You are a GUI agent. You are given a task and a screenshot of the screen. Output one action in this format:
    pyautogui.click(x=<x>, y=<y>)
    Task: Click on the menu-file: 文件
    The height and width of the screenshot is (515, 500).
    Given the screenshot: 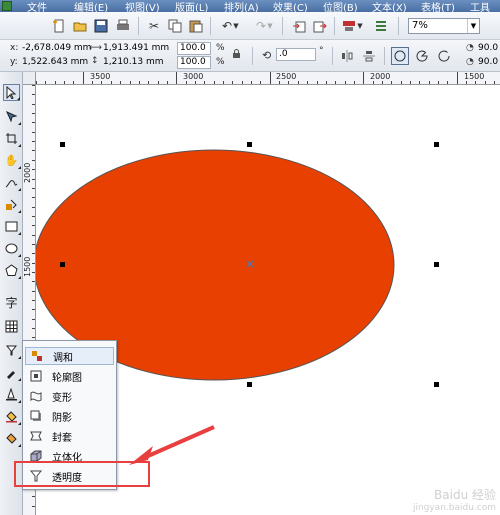 What is the action you would take?
    pyautogui.click(x=37, y=6)
    